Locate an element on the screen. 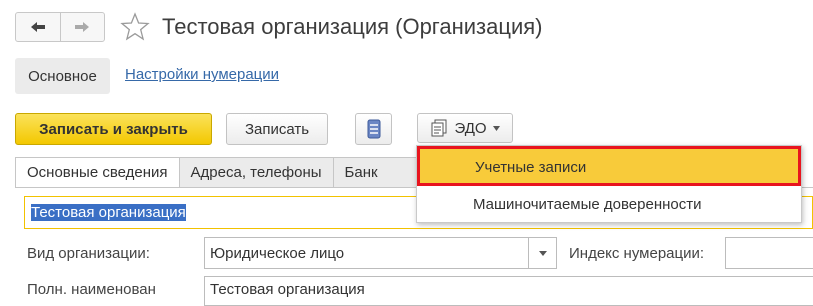  history-nav is located at coordinates (60, 27).